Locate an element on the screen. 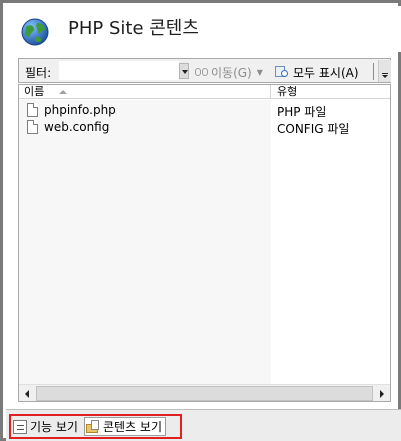 This screenshot has width=401, height=441. globe-icon is located at coordinates (35, 32).